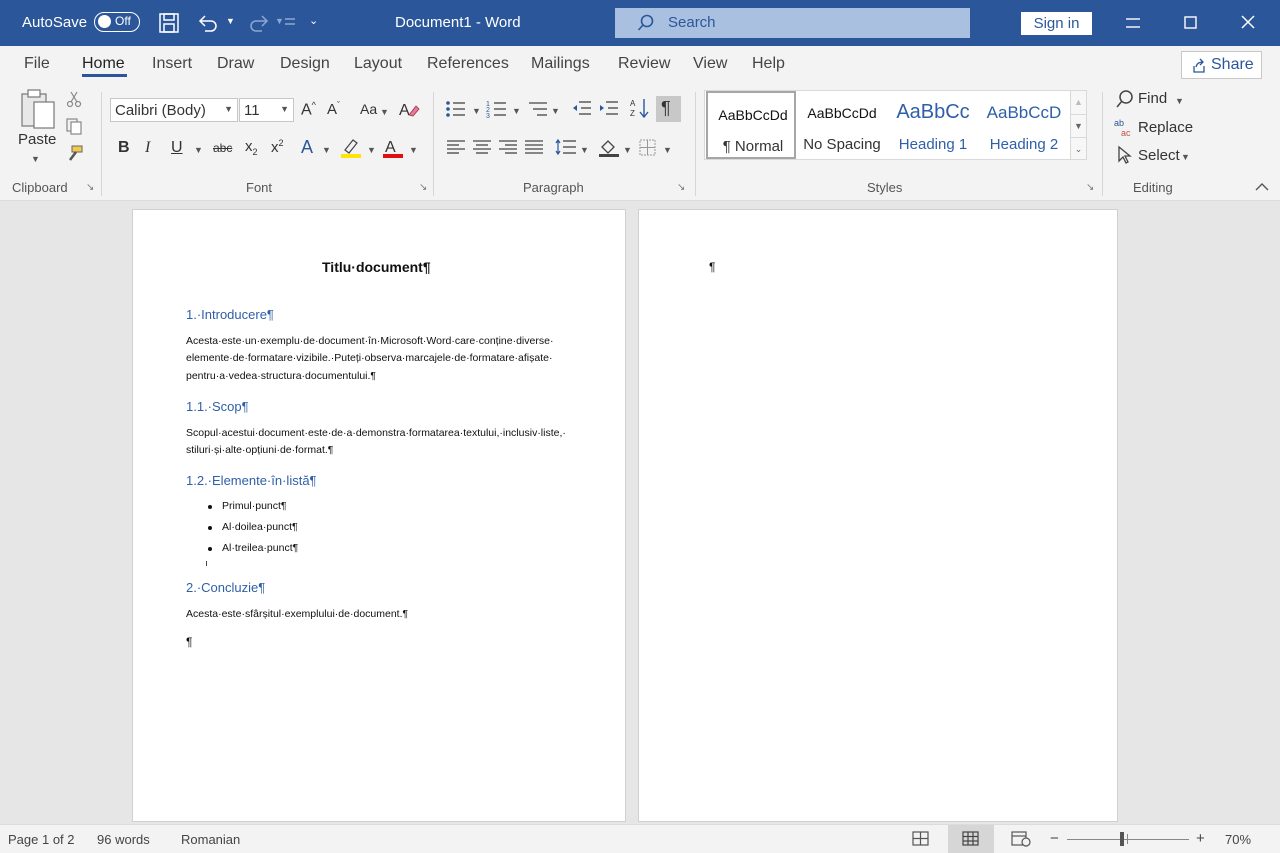  What do you see at coordinates (921, 839) in the screenshot?
I see `read-mode-icon` at bounding box center [921, 839].